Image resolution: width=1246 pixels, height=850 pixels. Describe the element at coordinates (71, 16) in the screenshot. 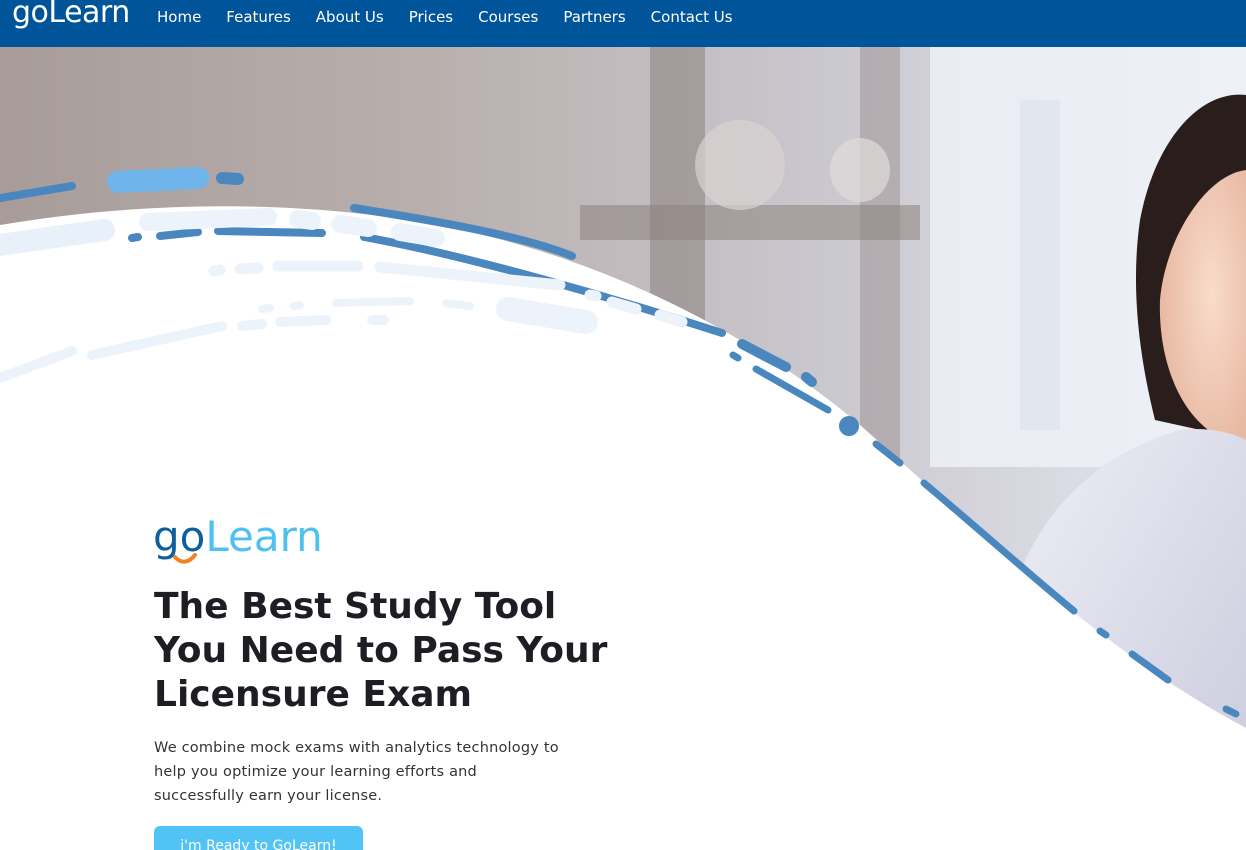

I see `nav-logo: goLearn` at that location.